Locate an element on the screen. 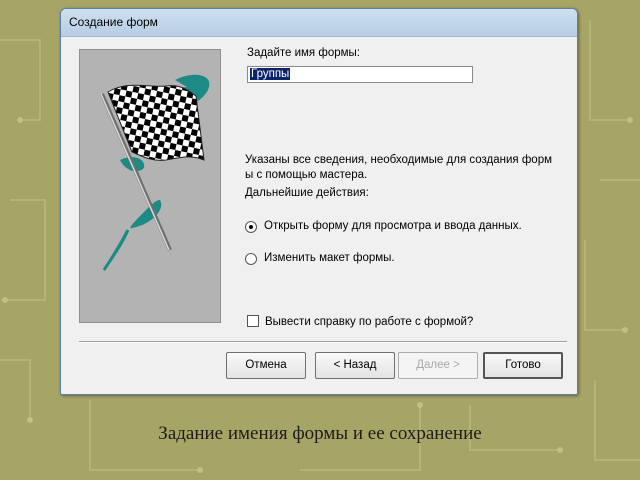  dialog-title: Создание форм is located at coordinates (113, 22).